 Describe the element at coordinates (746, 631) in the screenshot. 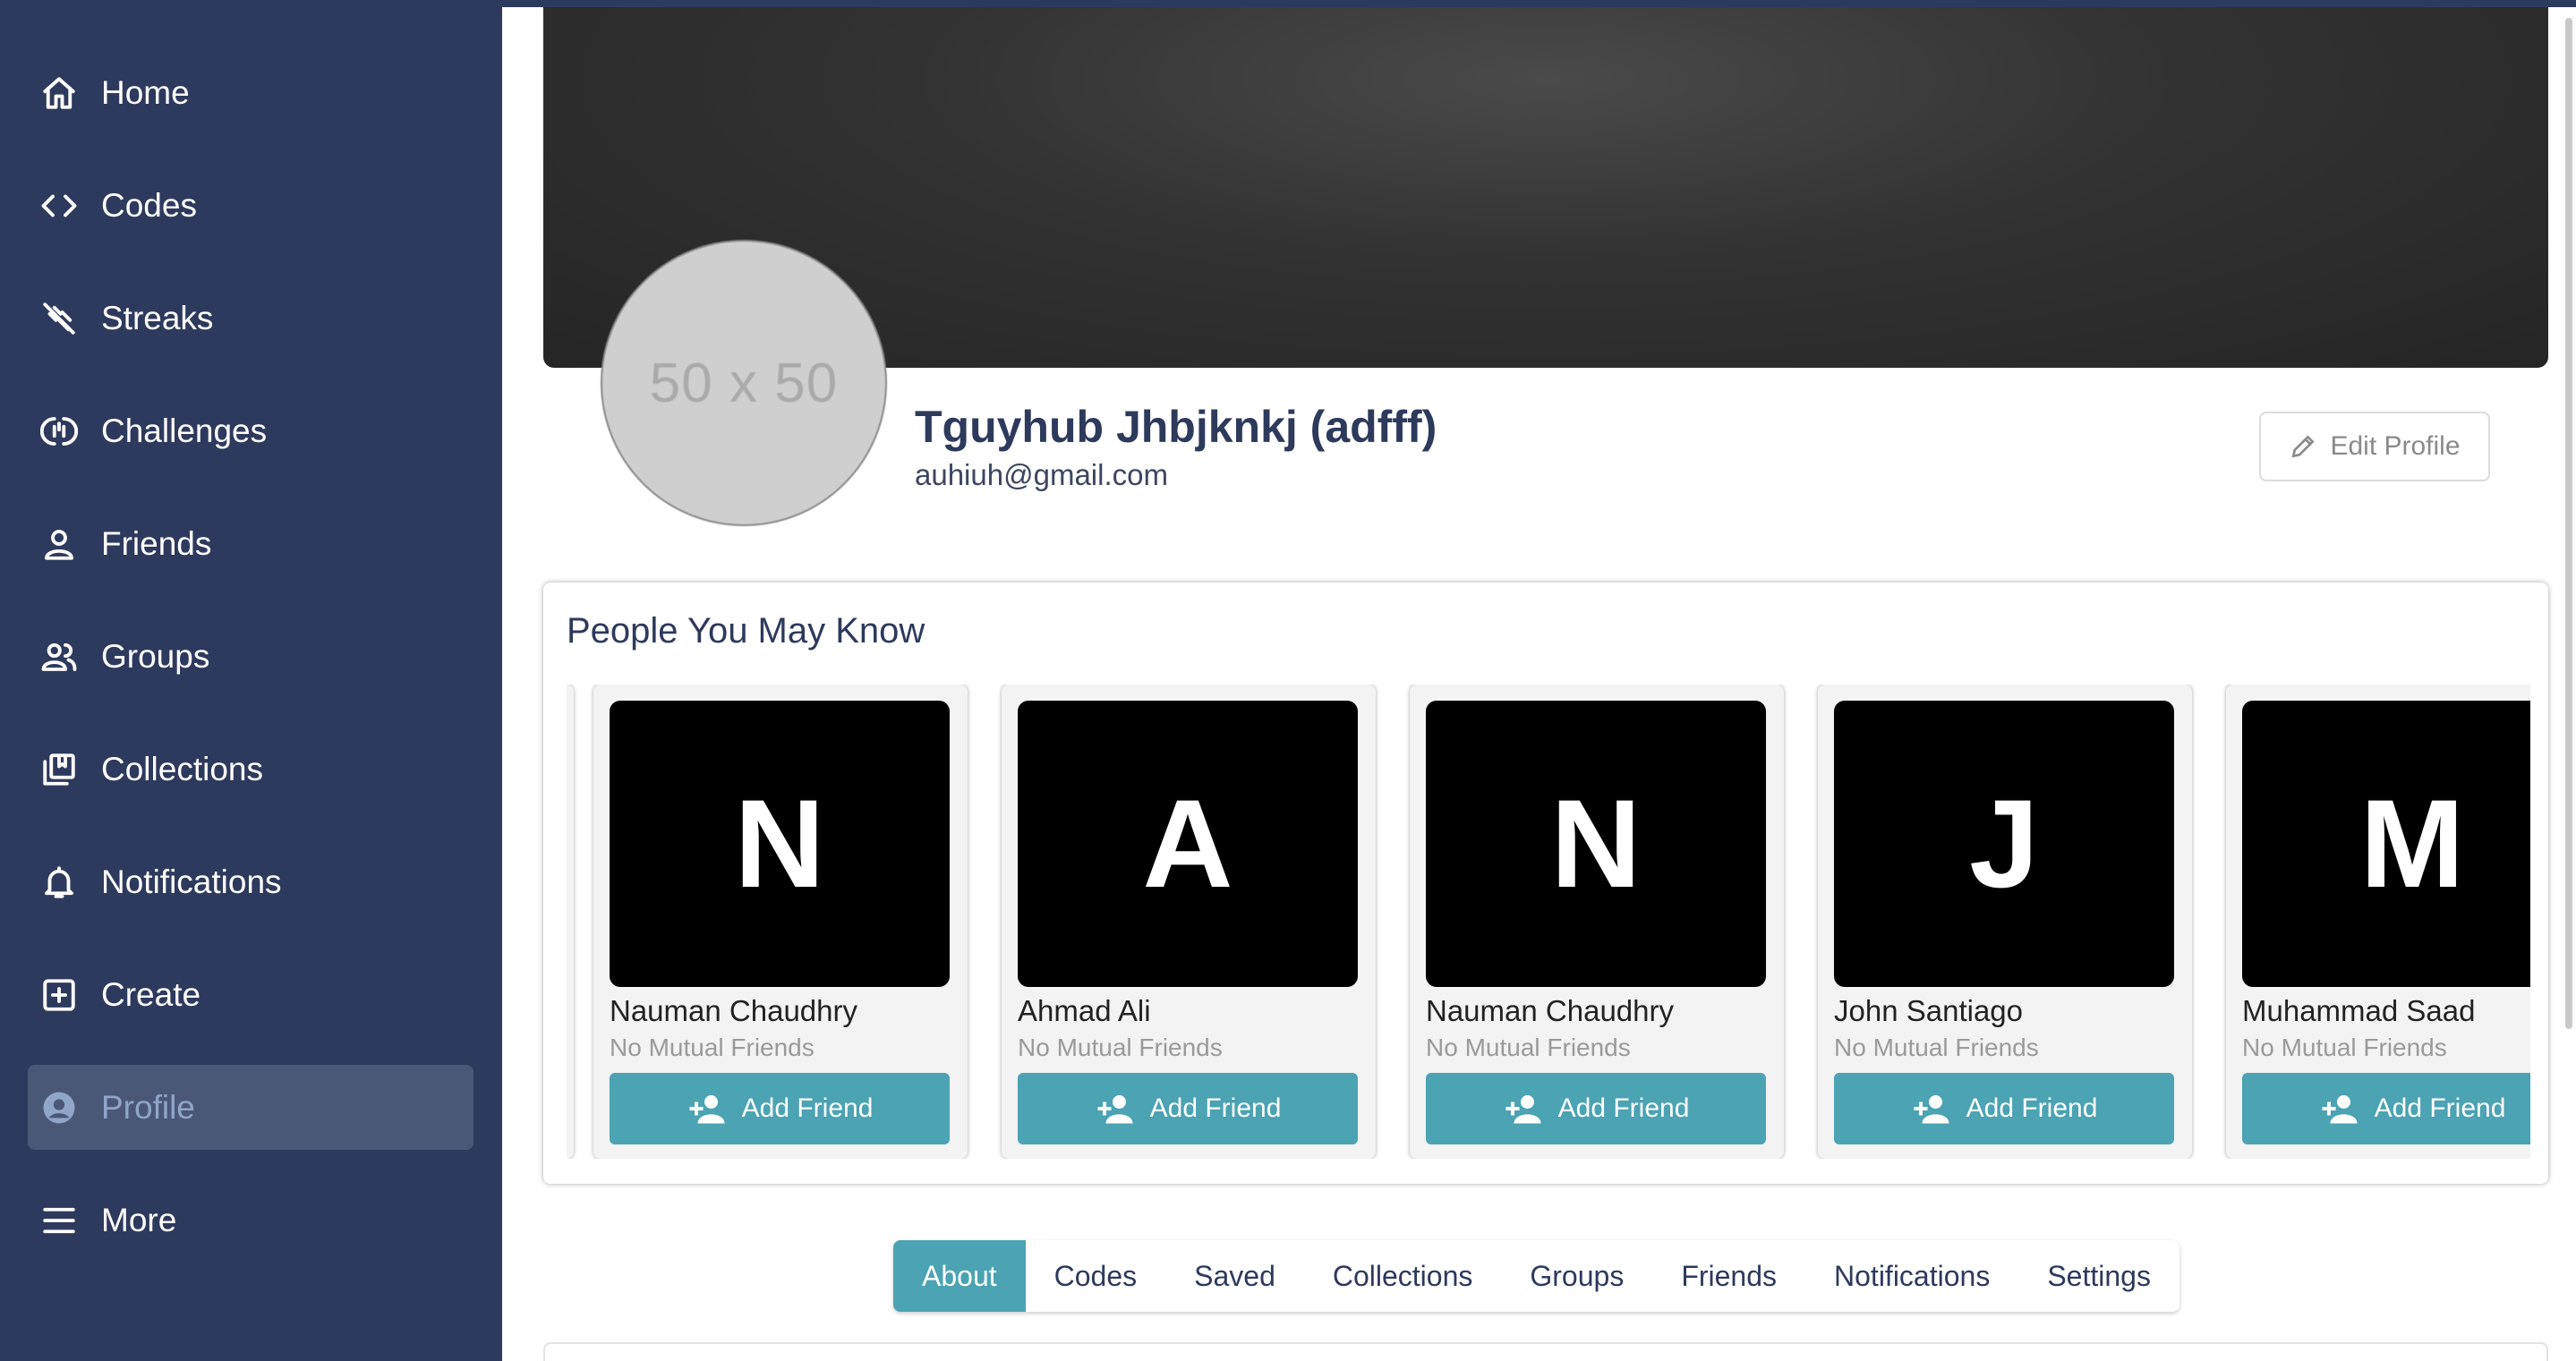

I see `pymk-title: People You May Know` at that location.